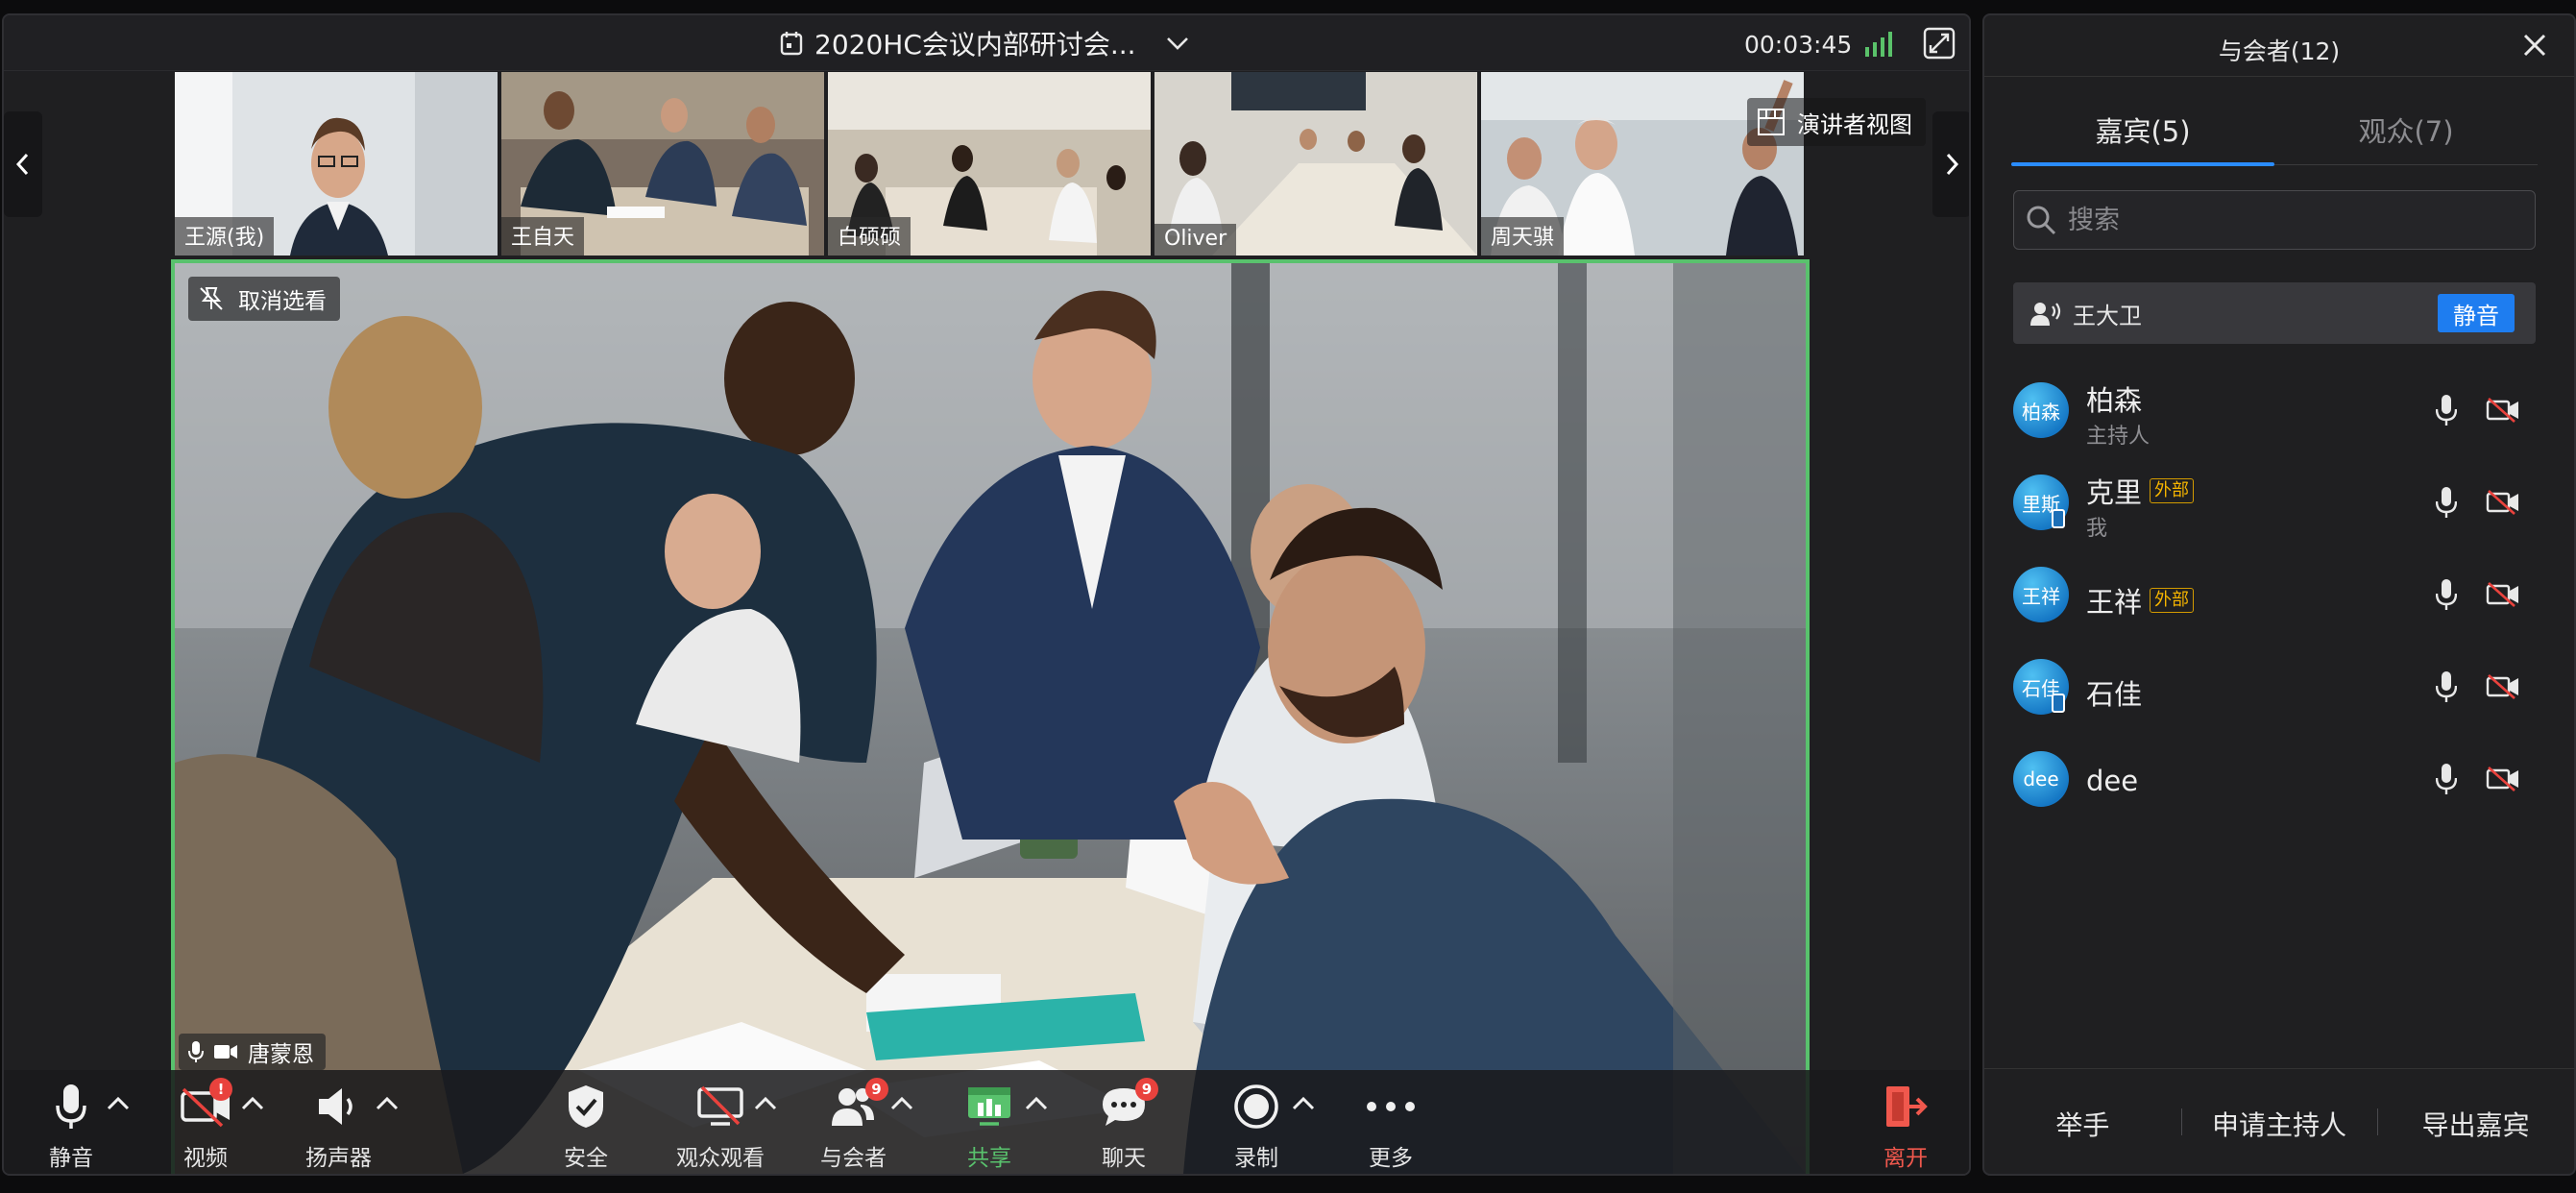 The image size is (2576, 1193). I want to click on share-button: 共享, so click(989, 1126).